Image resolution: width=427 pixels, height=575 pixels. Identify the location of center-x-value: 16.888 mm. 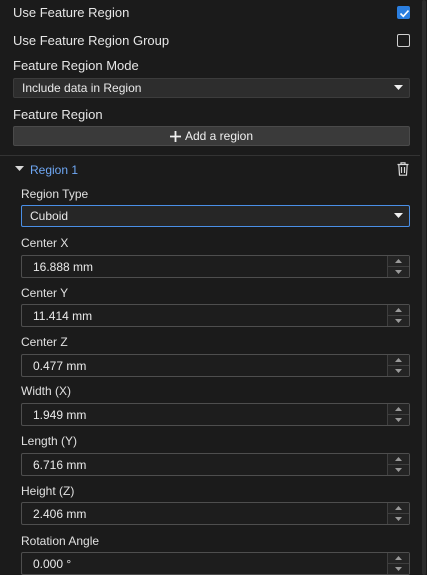
(63, 267).